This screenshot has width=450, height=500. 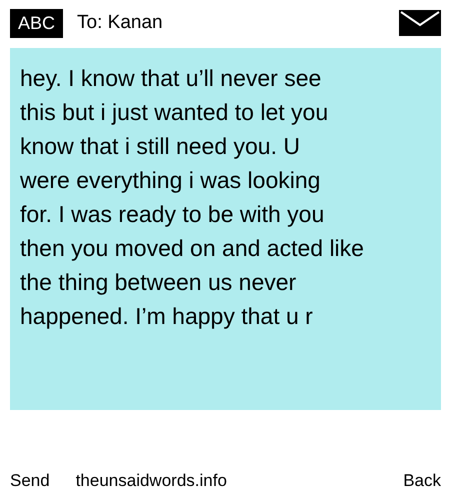 What do you see at coordinates (30, 481) in the screenshot?
I see `send-button: Send` at bounding box center [30, 481].